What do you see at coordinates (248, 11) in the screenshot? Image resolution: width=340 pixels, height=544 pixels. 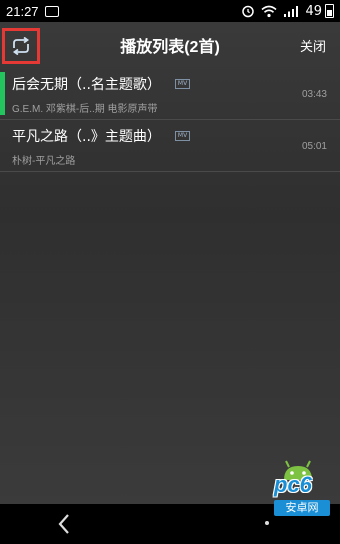 I see `alarm-icon` at bounding box center [248, 11].